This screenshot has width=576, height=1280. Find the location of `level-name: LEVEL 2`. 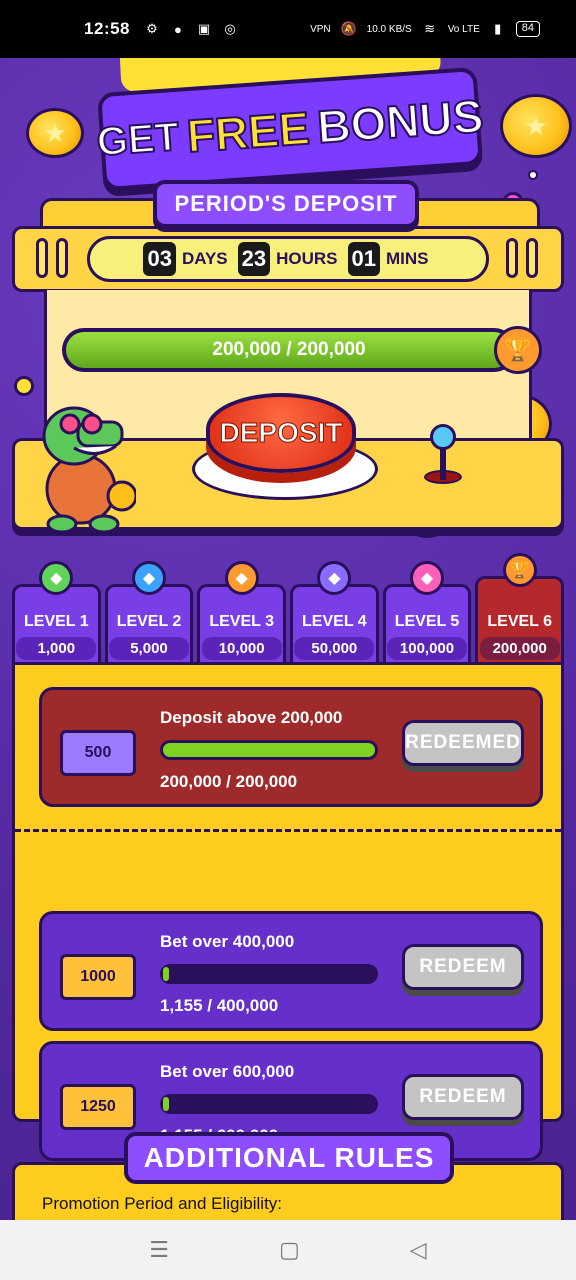

level-name: LEVEL 2 is located at coordinates (149, 621).